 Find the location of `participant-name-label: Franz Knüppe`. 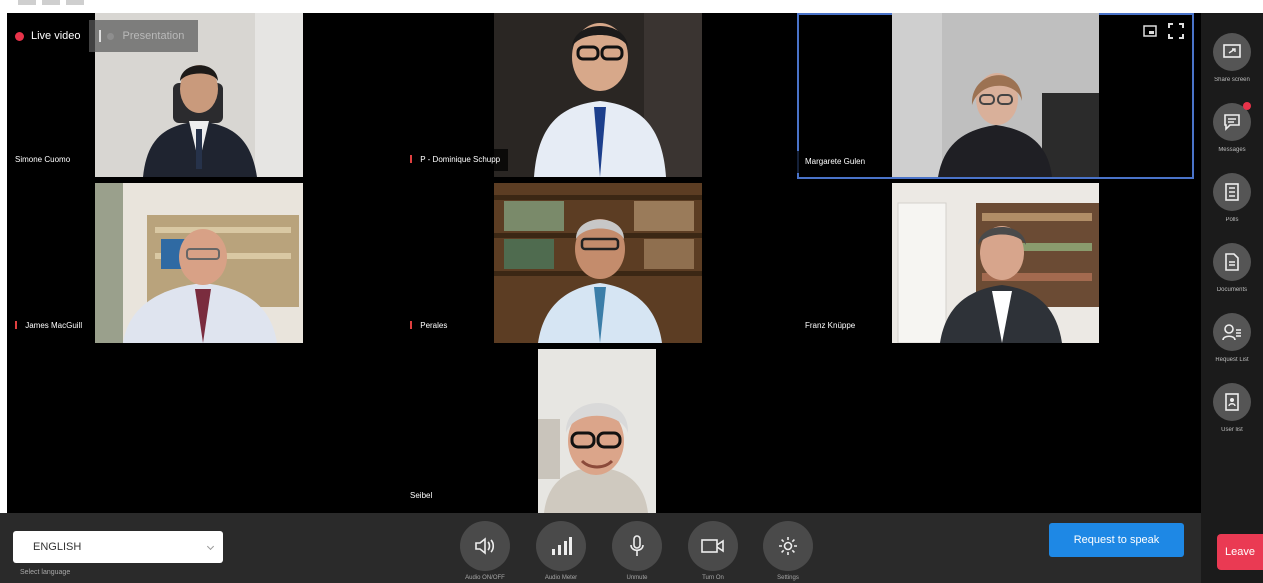

participant-name-label: Franz Knüppe is located at coordinates (830, 325).